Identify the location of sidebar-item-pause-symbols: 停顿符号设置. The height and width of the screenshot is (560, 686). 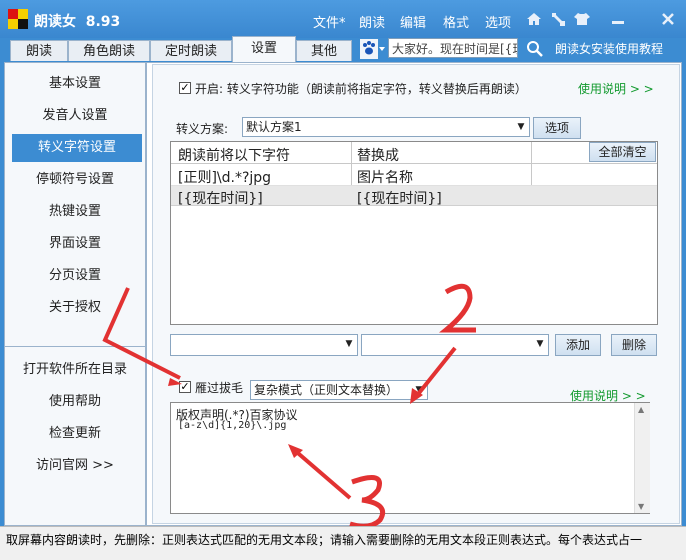
(75, 180).